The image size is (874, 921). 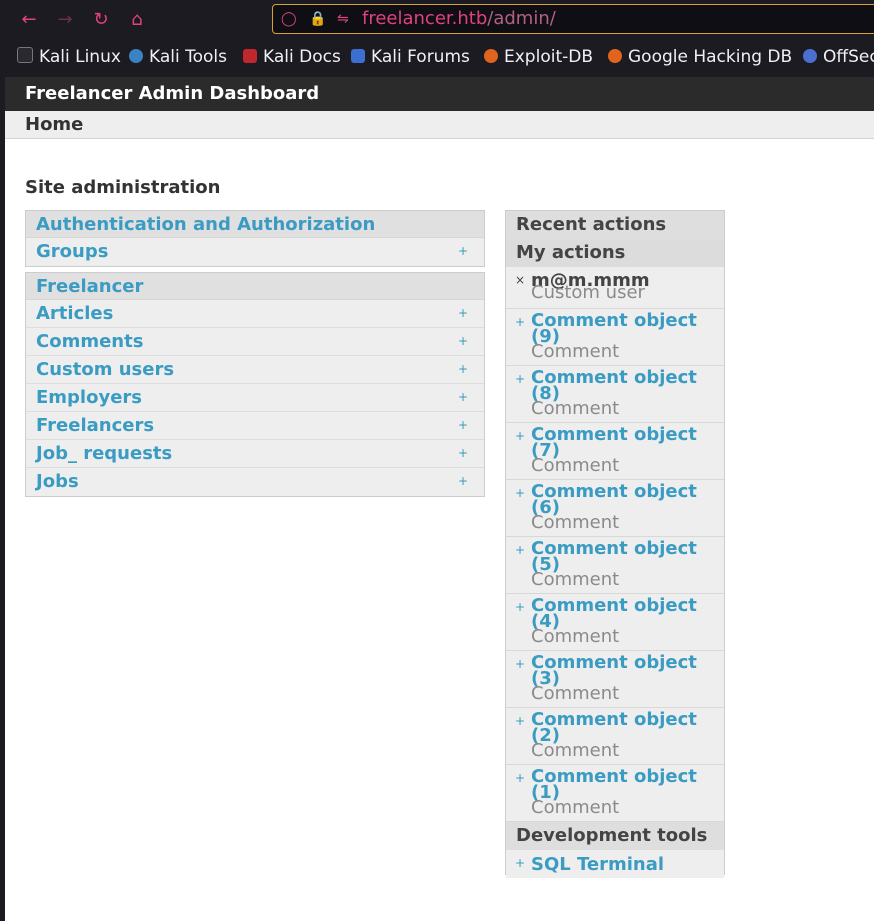 I want to click on model-row-articles: Articles +, so click(x=255, y=314).